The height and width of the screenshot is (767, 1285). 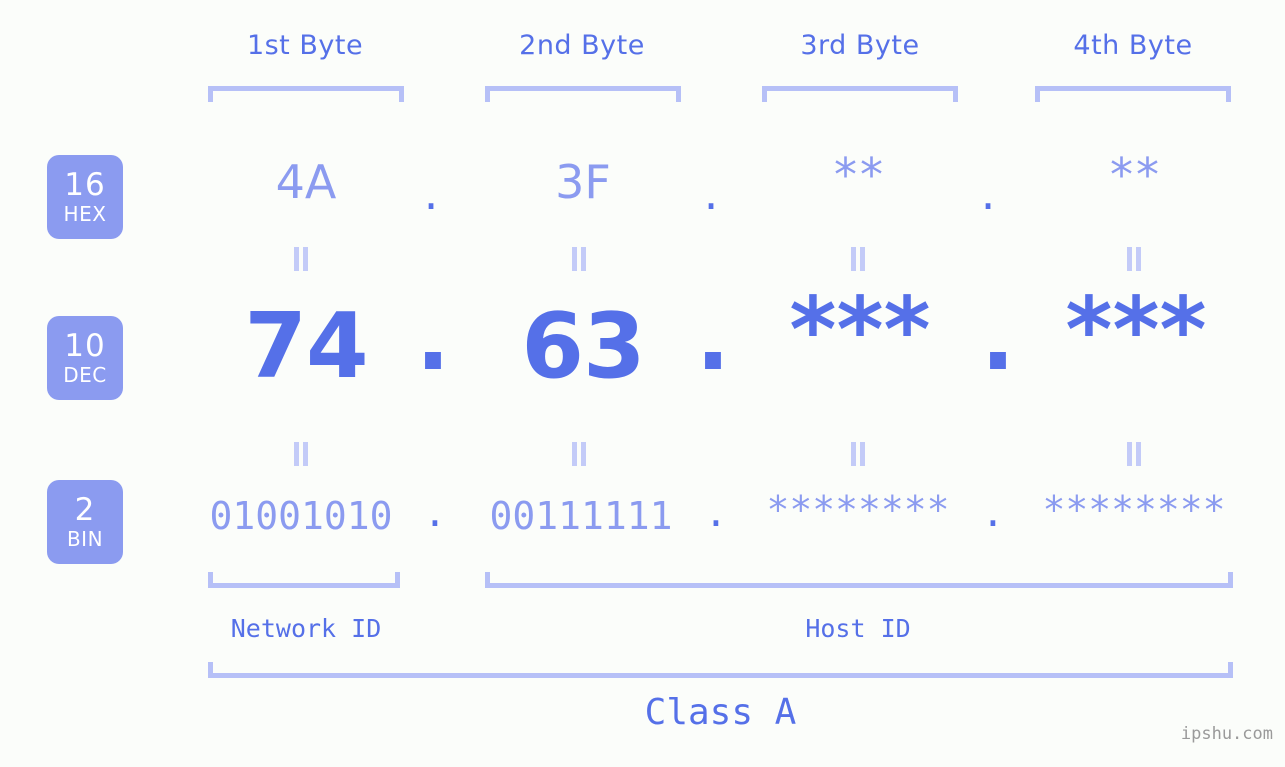 I want to click on row-badge-base-dec: 10, so click(x=85, y=346).